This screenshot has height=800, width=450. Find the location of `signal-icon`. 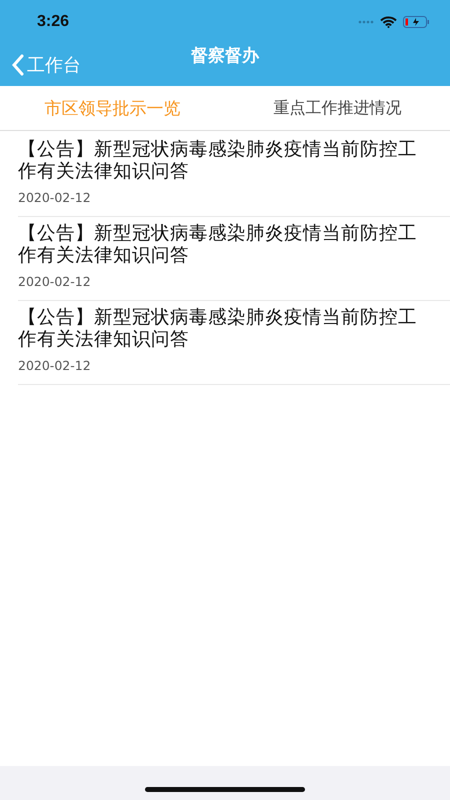

signal-icon is located at coordinates (366, 22).